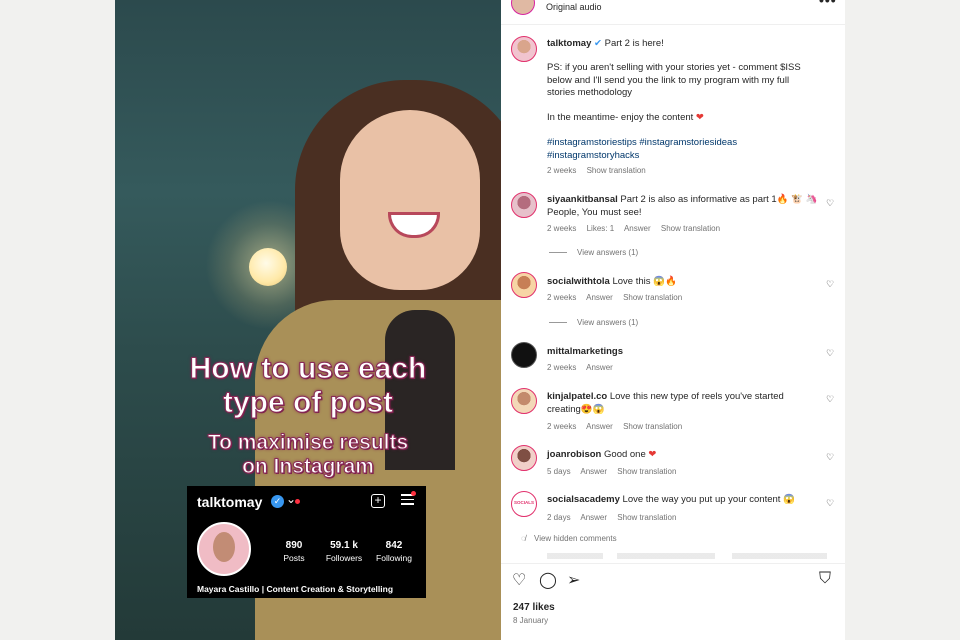 This screenshot has width=960, height=640. What do you see at coordinates (308, 443) in the screenshot?
I see `overlay-subtitle-line1: To maximise results` at bounding box center [308, 443].